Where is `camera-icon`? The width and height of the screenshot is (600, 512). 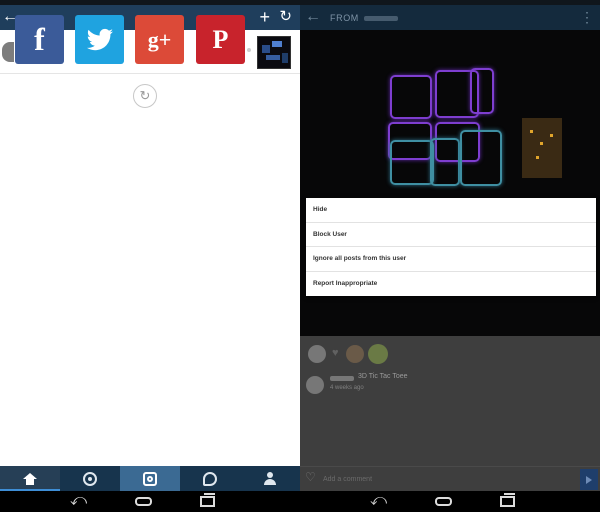
camera-icon is located at coordinates (150, 478).